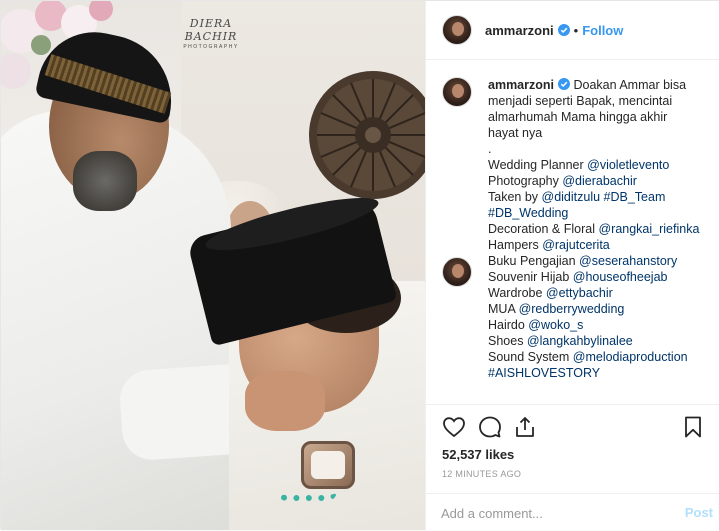 Image resolution: width=719 pixels, height=531 pixels. What do you see at coordinates (457, 272) in the screenshot?
I see `commenter-avatar` at bounding box center [457, 272].